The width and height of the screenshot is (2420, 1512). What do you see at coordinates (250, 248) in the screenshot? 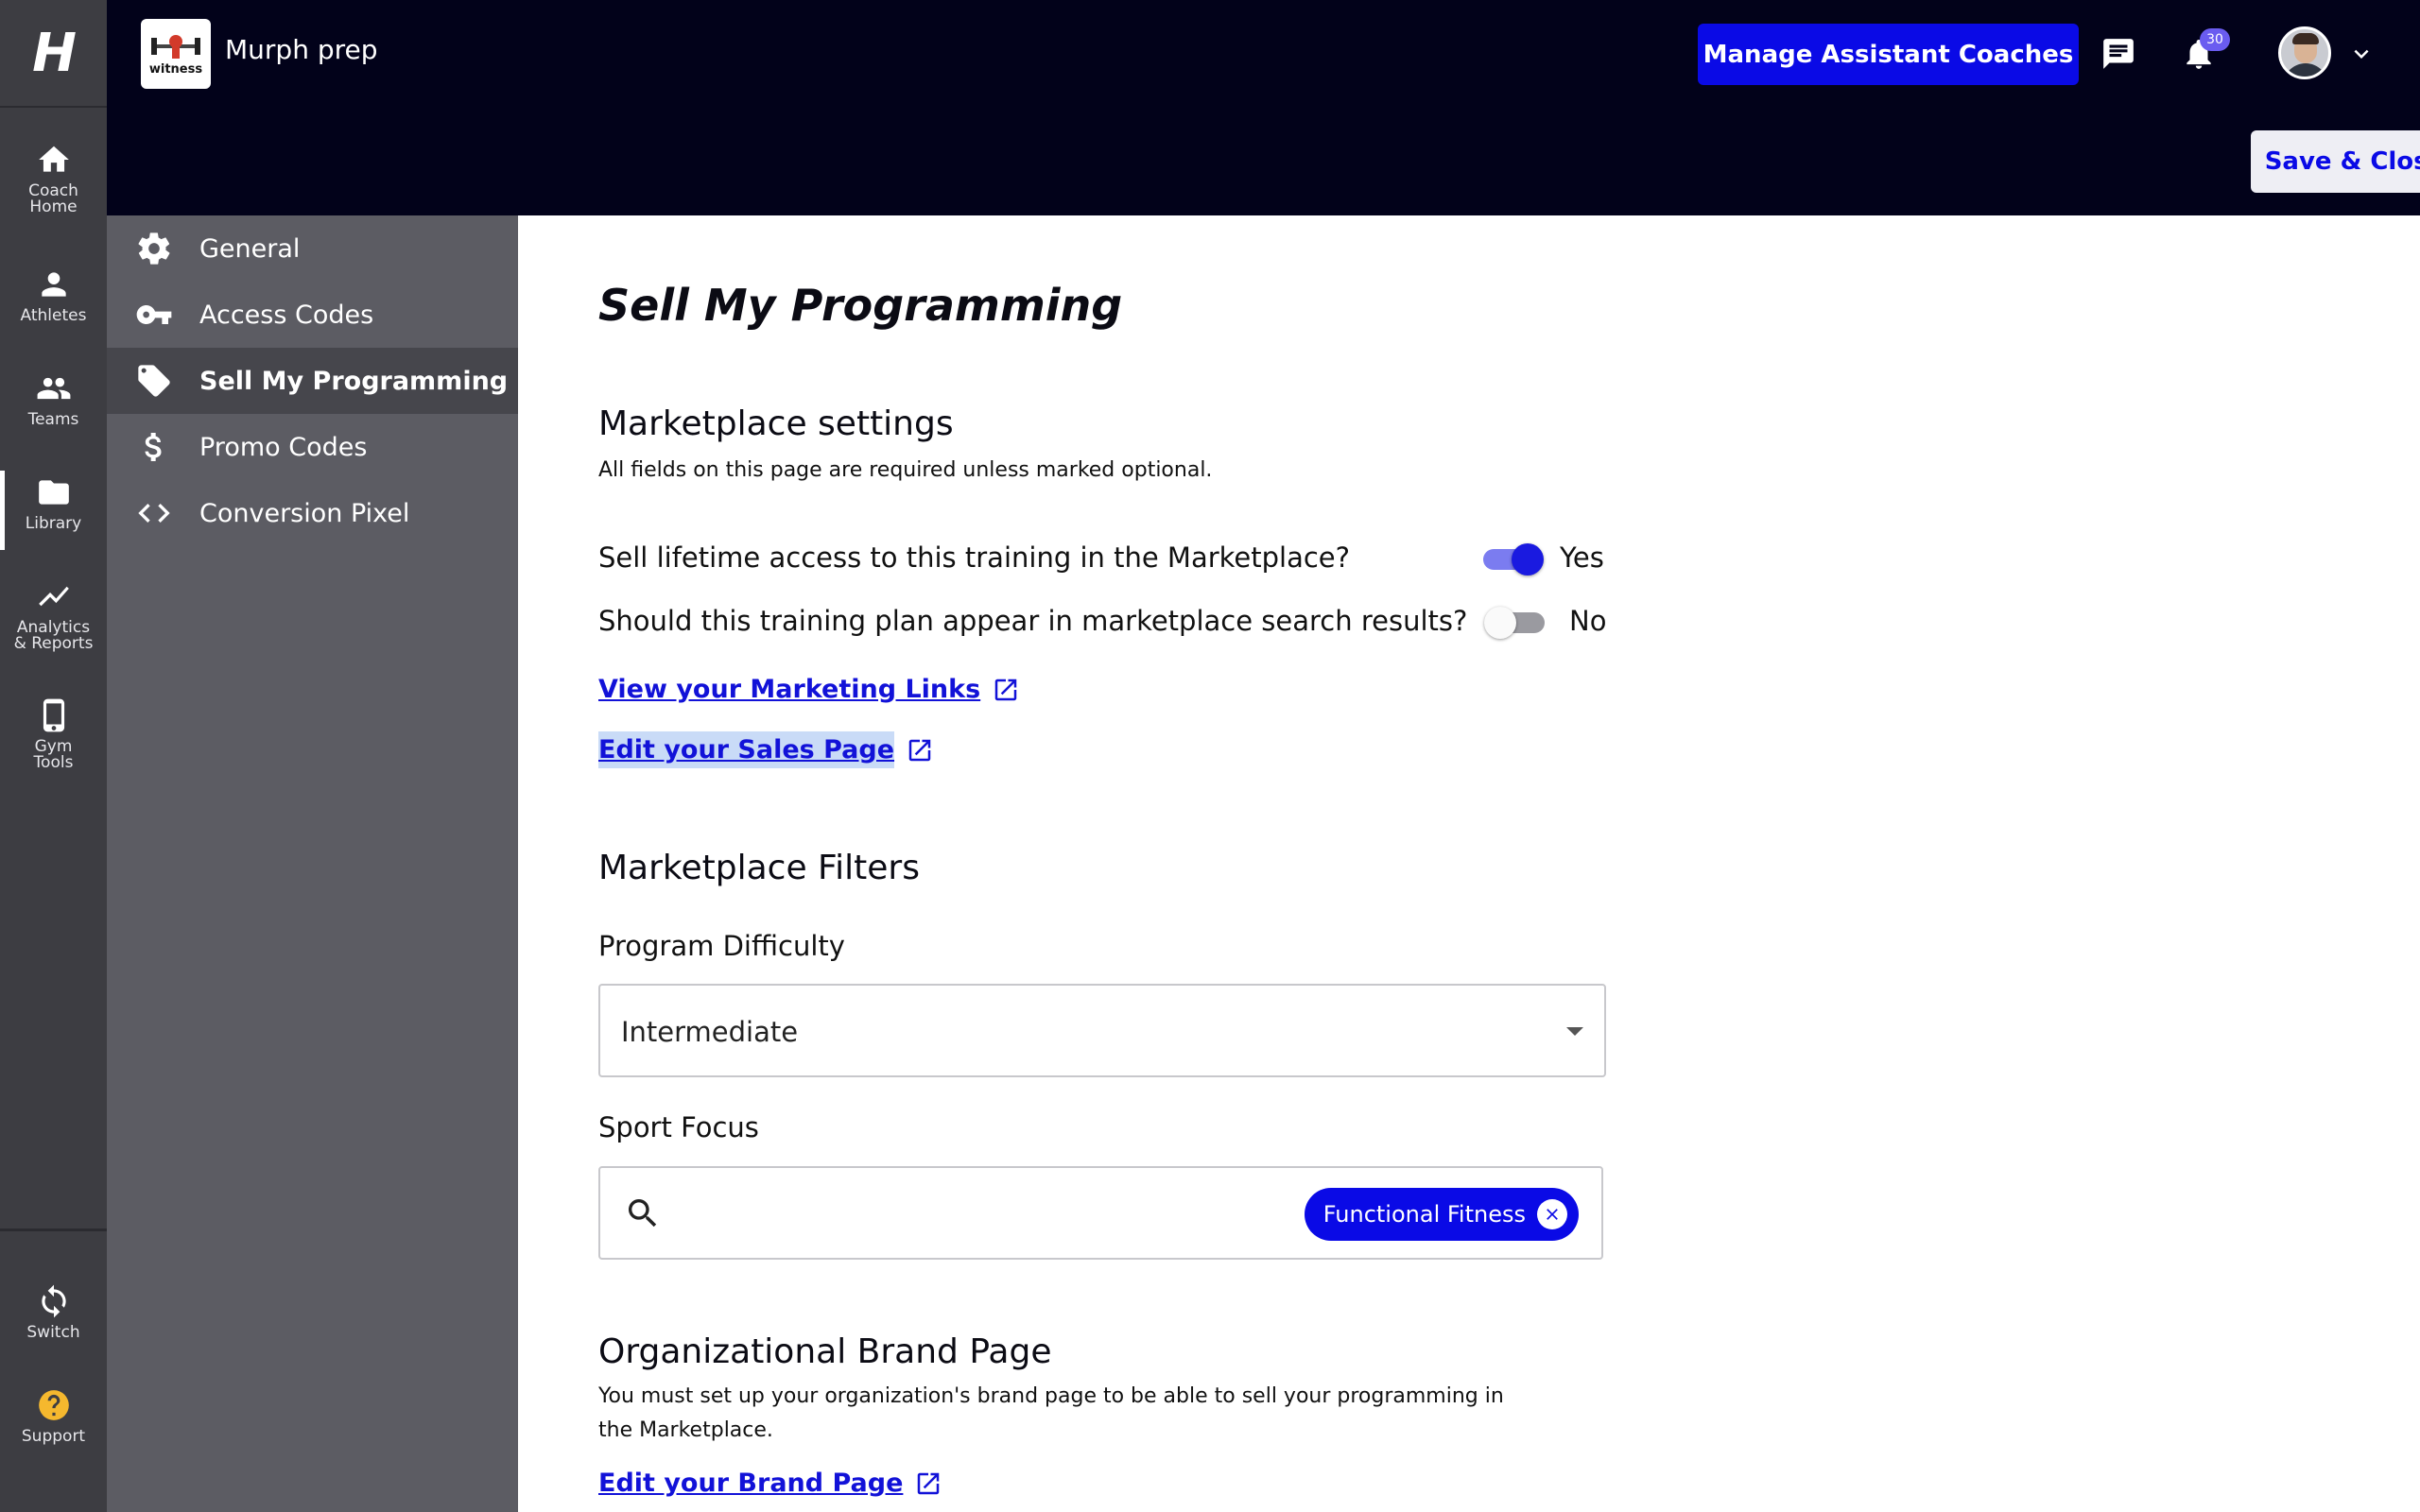
I see `subnav-item-general-label: General` at bounding box center [250, 248].